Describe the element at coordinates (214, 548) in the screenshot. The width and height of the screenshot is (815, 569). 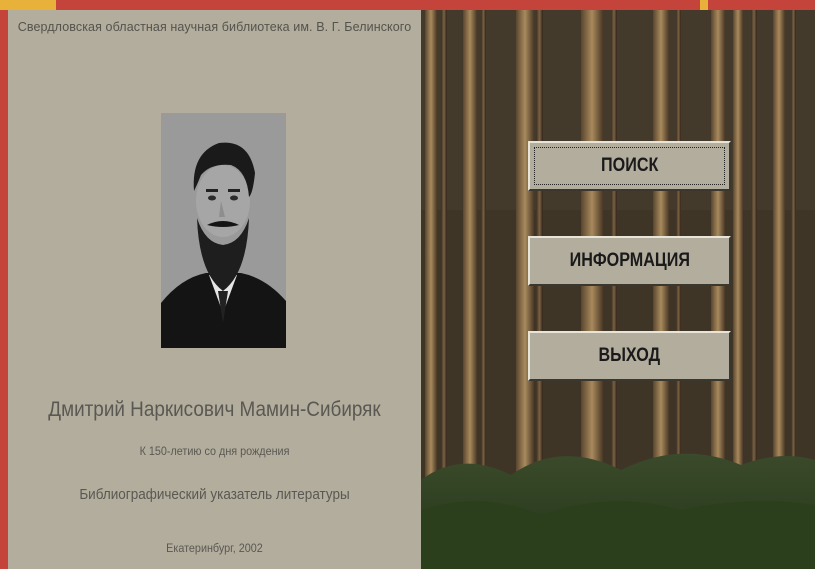
I see `place-year: Екатеринбург, 2002` at that location.